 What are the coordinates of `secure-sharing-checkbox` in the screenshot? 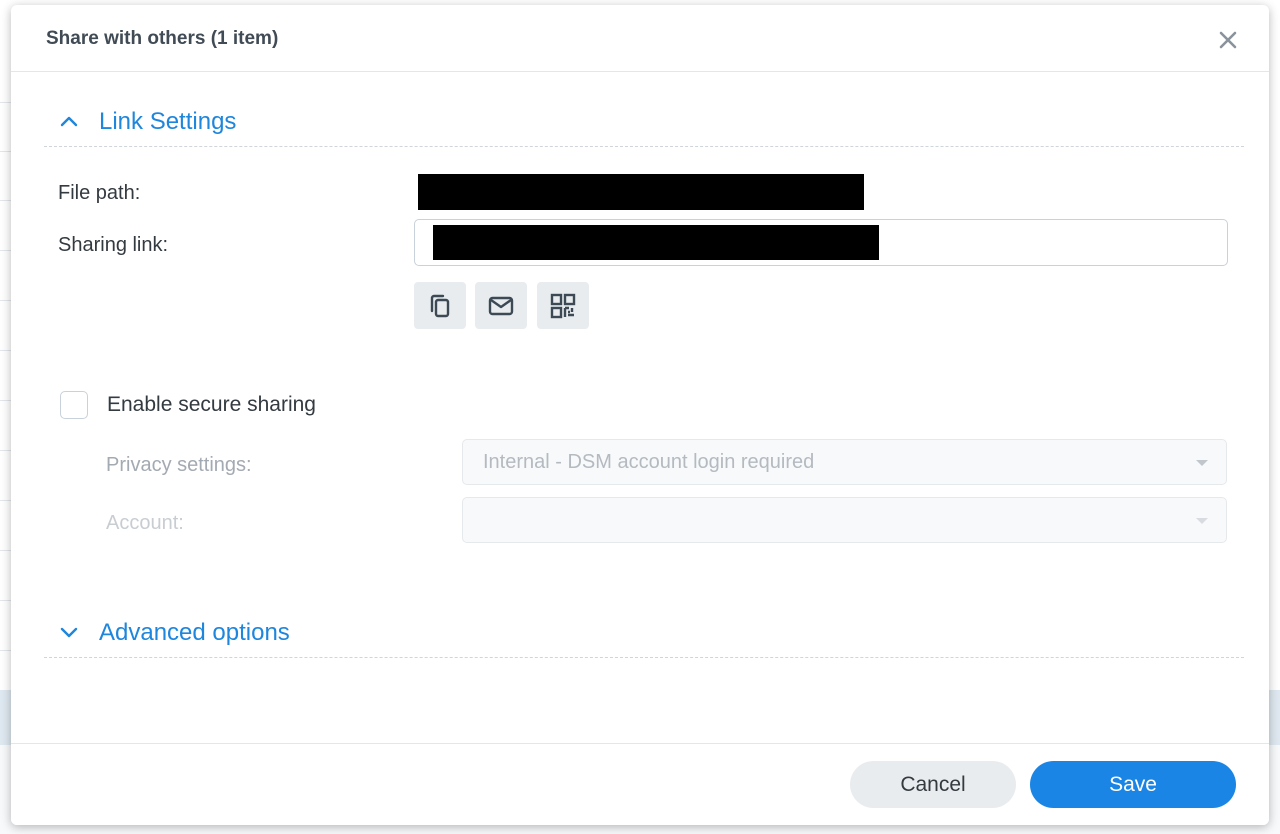 It's located at (74, 405).